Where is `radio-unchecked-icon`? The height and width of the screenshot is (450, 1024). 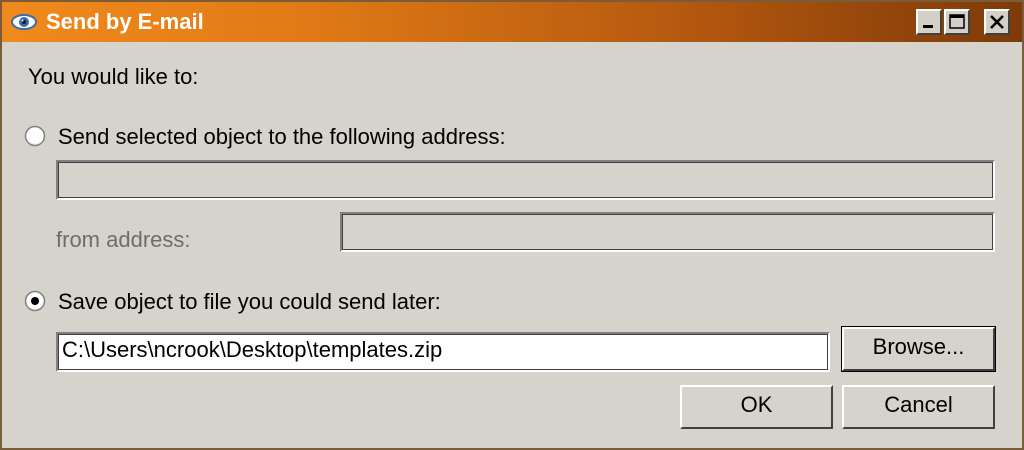 radio-unchecked-icon is located at coordinates (35, 136).